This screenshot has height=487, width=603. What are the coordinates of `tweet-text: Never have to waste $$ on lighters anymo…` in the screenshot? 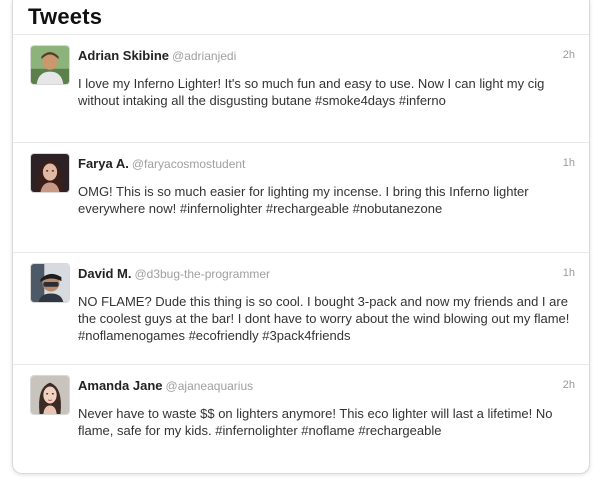 It's located at (315, 422).